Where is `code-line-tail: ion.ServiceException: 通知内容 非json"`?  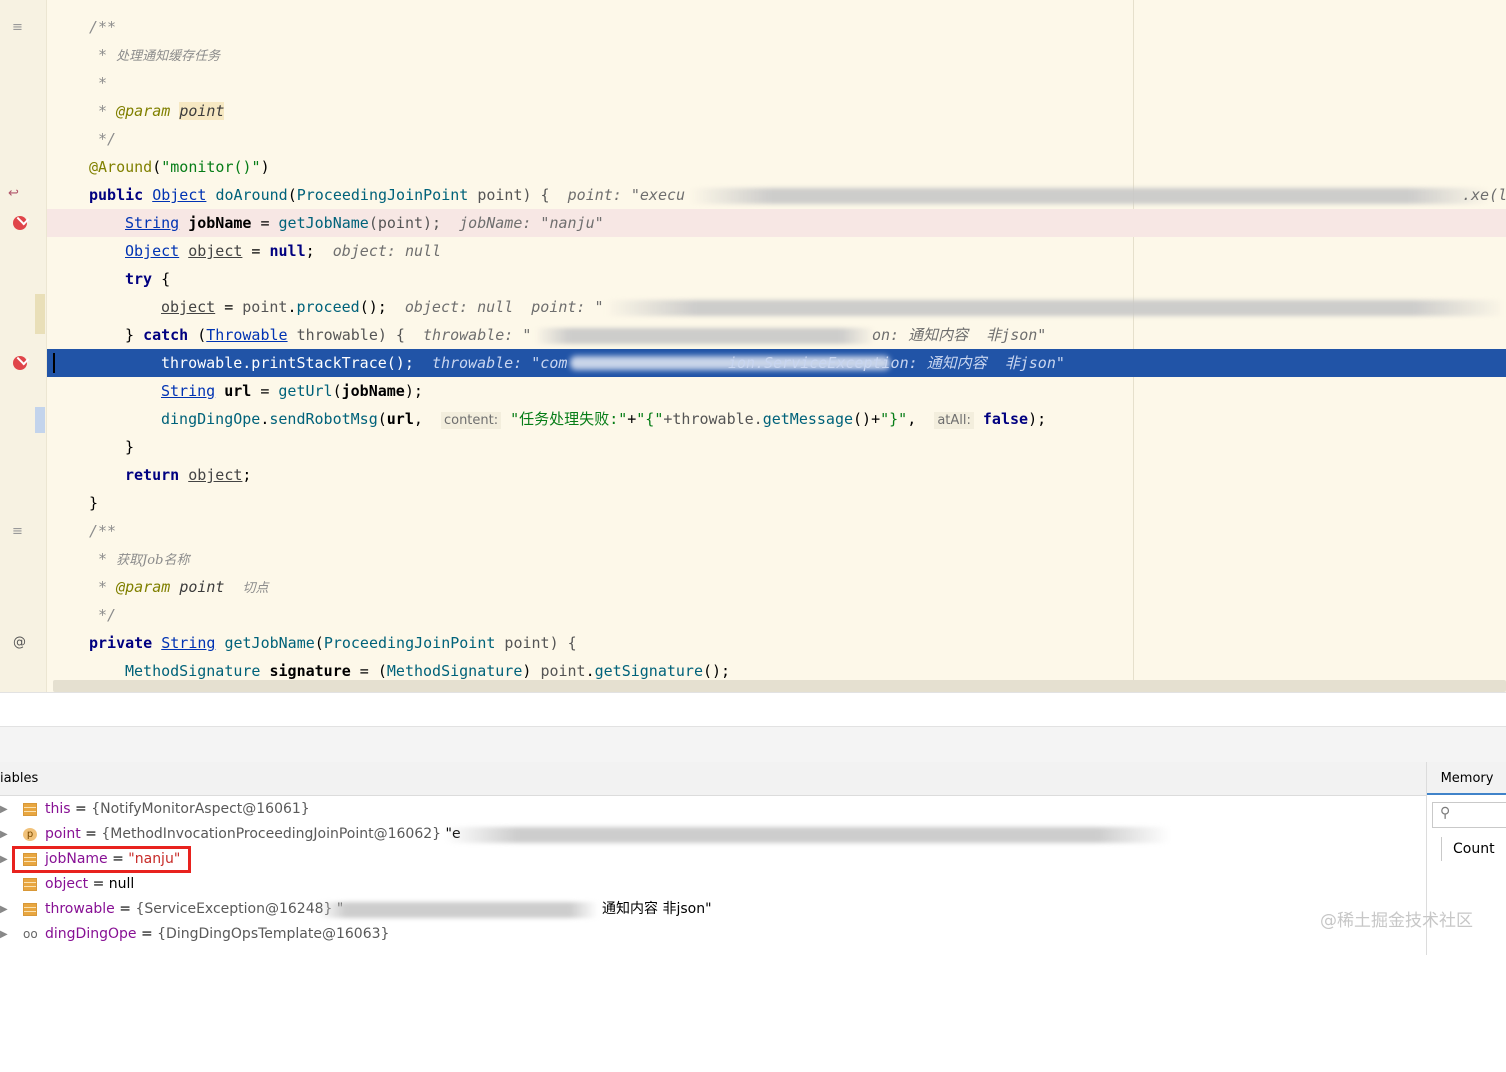
code-line-tail: ion.ServiceException: 通知内容 非json" is located at coordinates (896, 363).